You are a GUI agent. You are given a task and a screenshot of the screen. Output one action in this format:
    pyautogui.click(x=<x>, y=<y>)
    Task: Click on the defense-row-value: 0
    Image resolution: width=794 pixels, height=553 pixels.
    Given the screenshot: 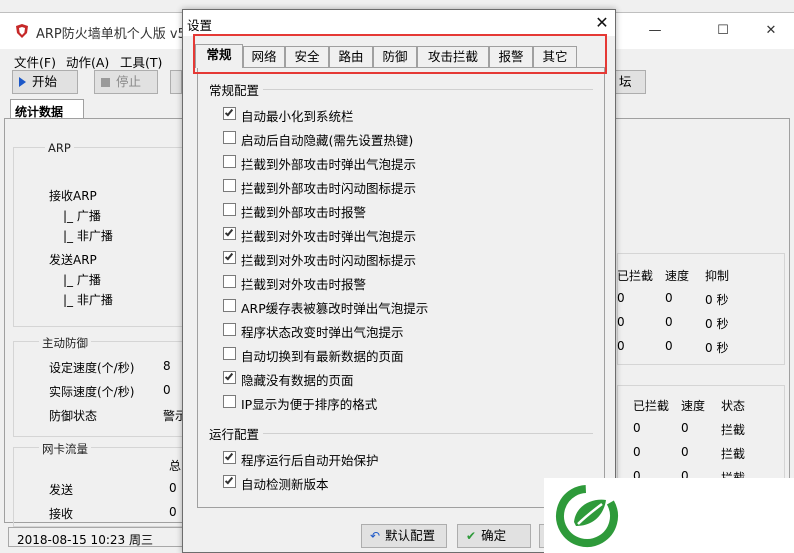 What is the action you would take?
    pyautogui.click(x=167, y=390)
    